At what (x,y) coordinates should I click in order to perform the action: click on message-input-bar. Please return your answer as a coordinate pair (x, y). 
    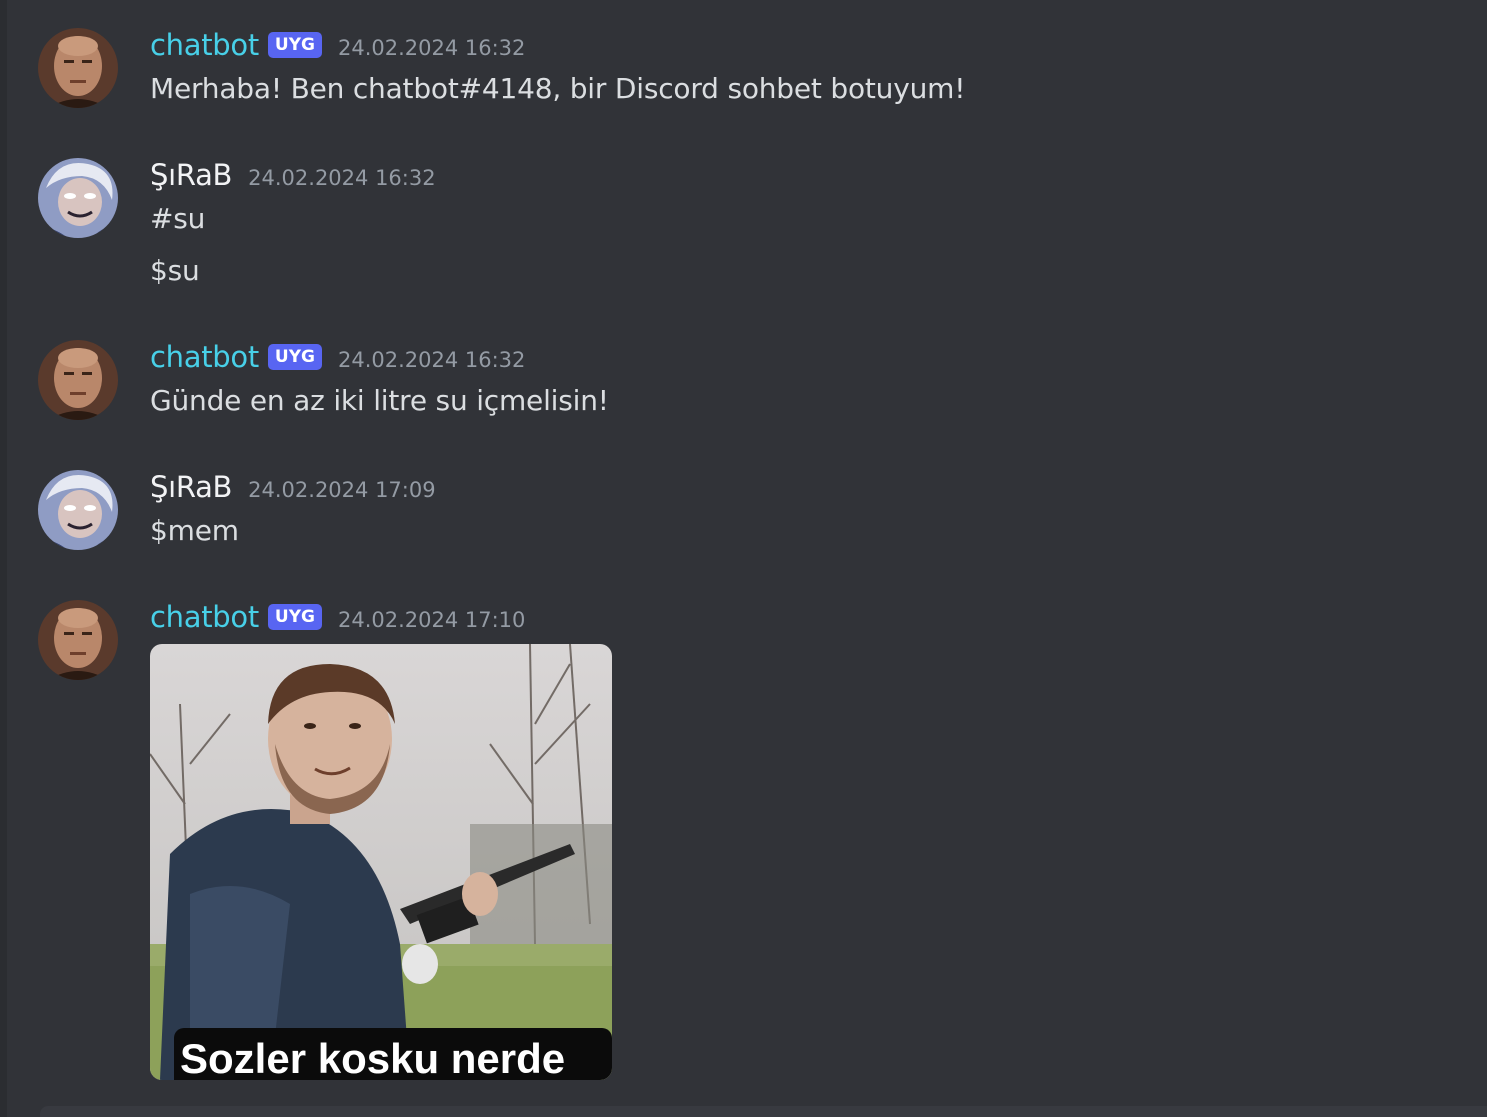
    Looking at the image, I should click on (763, 1111).